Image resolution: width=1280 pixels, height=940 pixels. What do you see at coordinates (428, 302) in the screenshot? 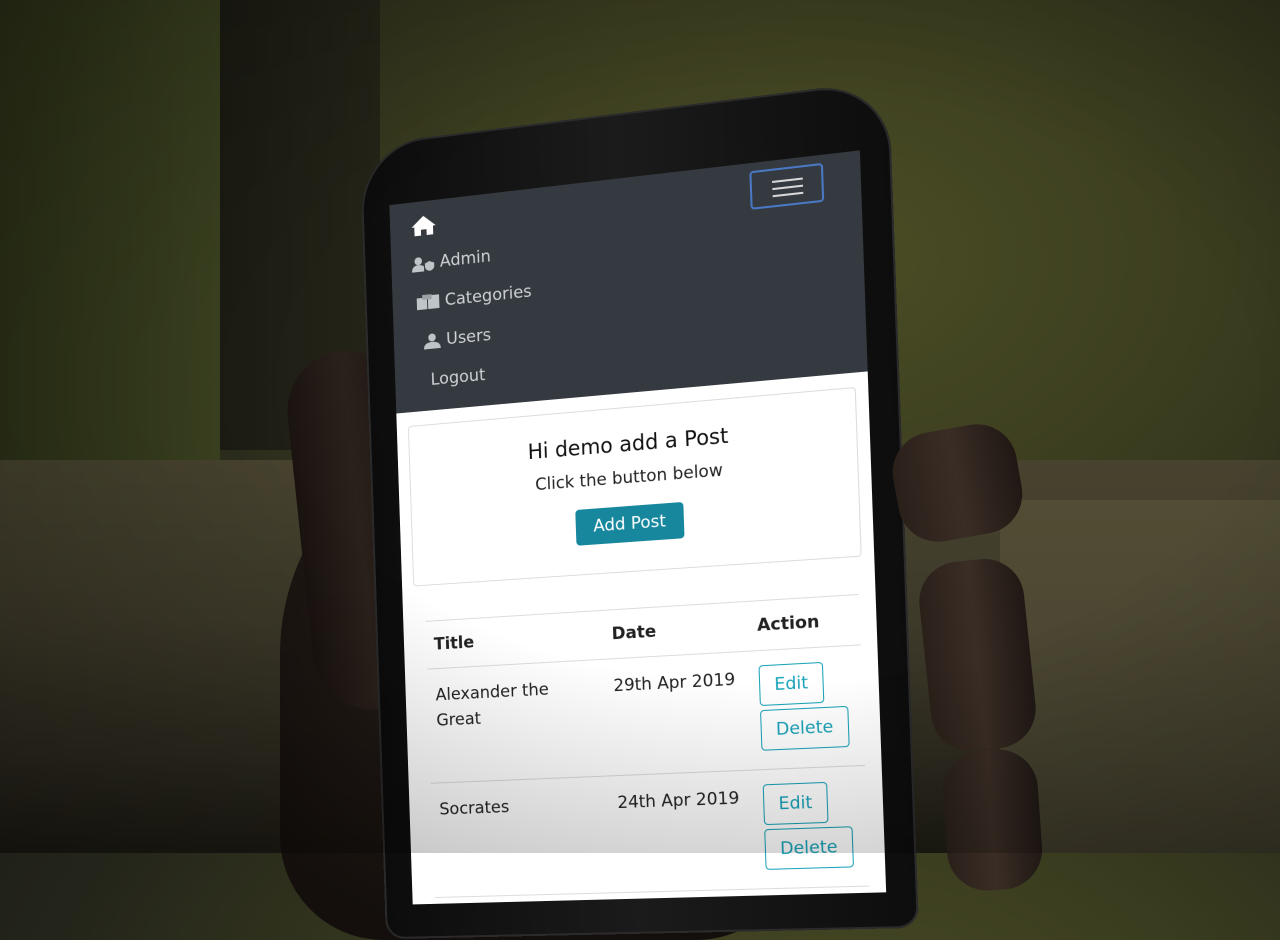
I see `boxes-icon` at bounding box center [428, 302].